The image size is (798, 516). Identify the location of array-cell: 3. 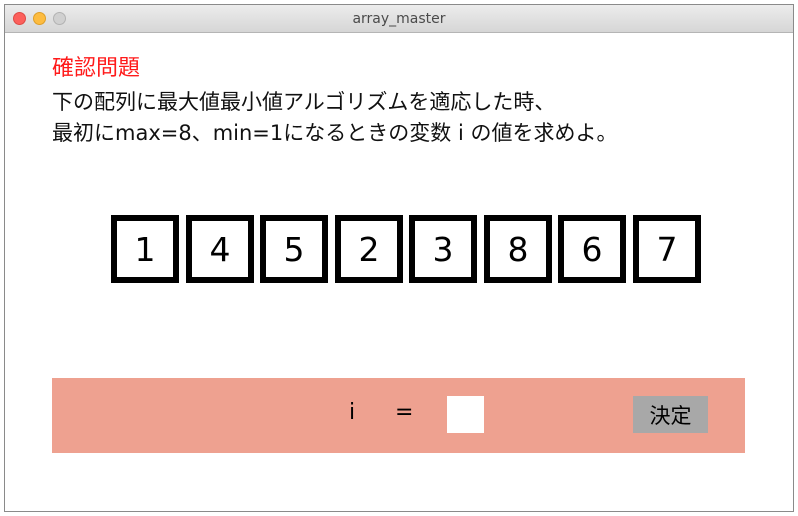
(443, 249).